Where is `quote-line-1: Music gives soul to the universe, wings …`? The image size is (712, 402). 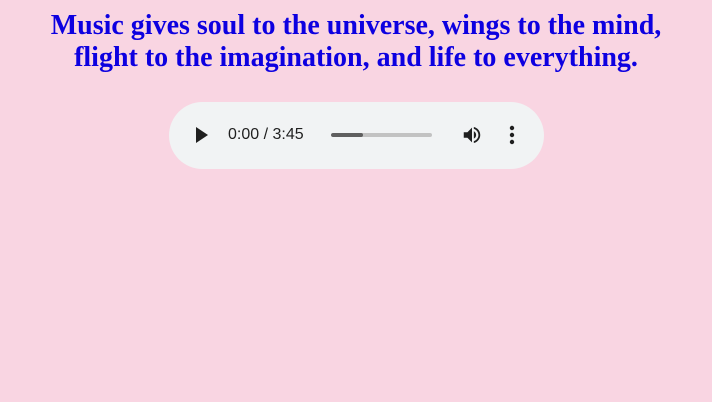
quote-line-1: Music gives soul to the universe, wings … is located at coordinates (356, 25).